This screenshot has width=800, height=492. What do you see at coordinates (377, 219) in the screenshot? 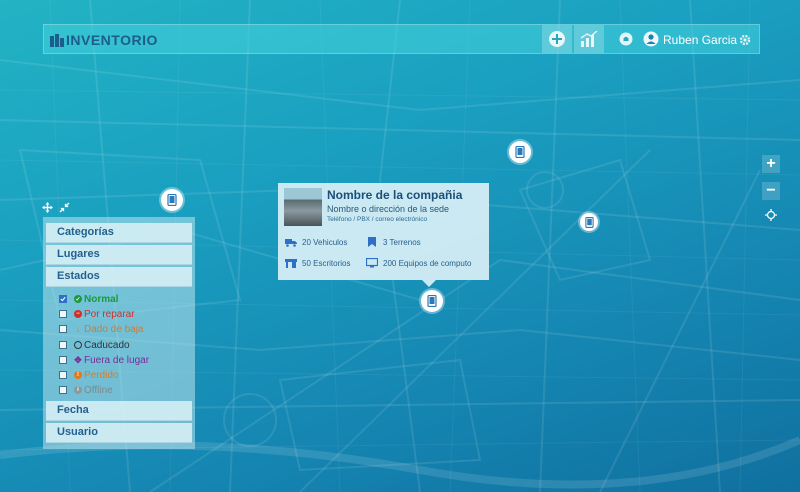
I see `company-contact: Teléfono / PBX / correo electrónico` at bounding box center [377, 219].